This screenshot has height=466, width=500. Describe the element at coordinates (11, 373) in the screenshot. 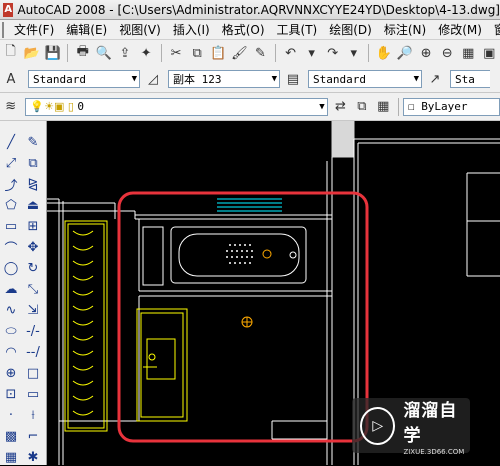

I see `insert-block-icon: ⊕` at that location.